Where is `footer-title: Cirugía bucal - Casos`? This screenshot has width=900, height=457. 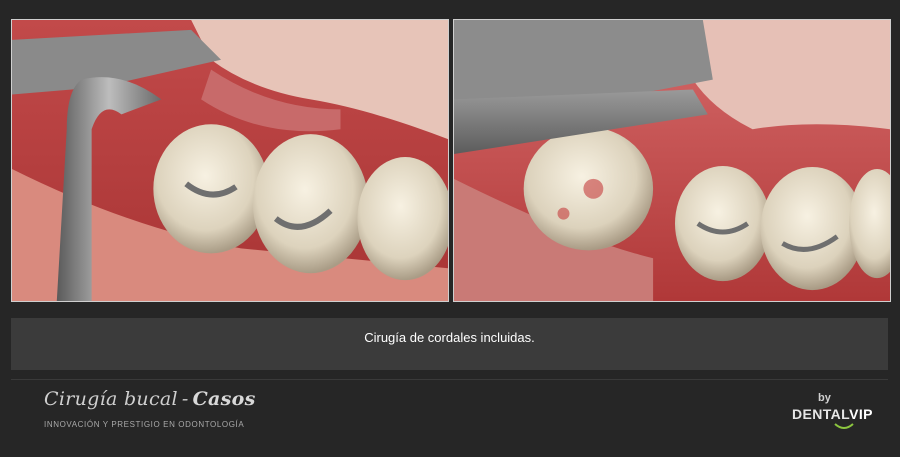
footer-title: Cirugía bucal - Casos is located at coordinates (150, 399).